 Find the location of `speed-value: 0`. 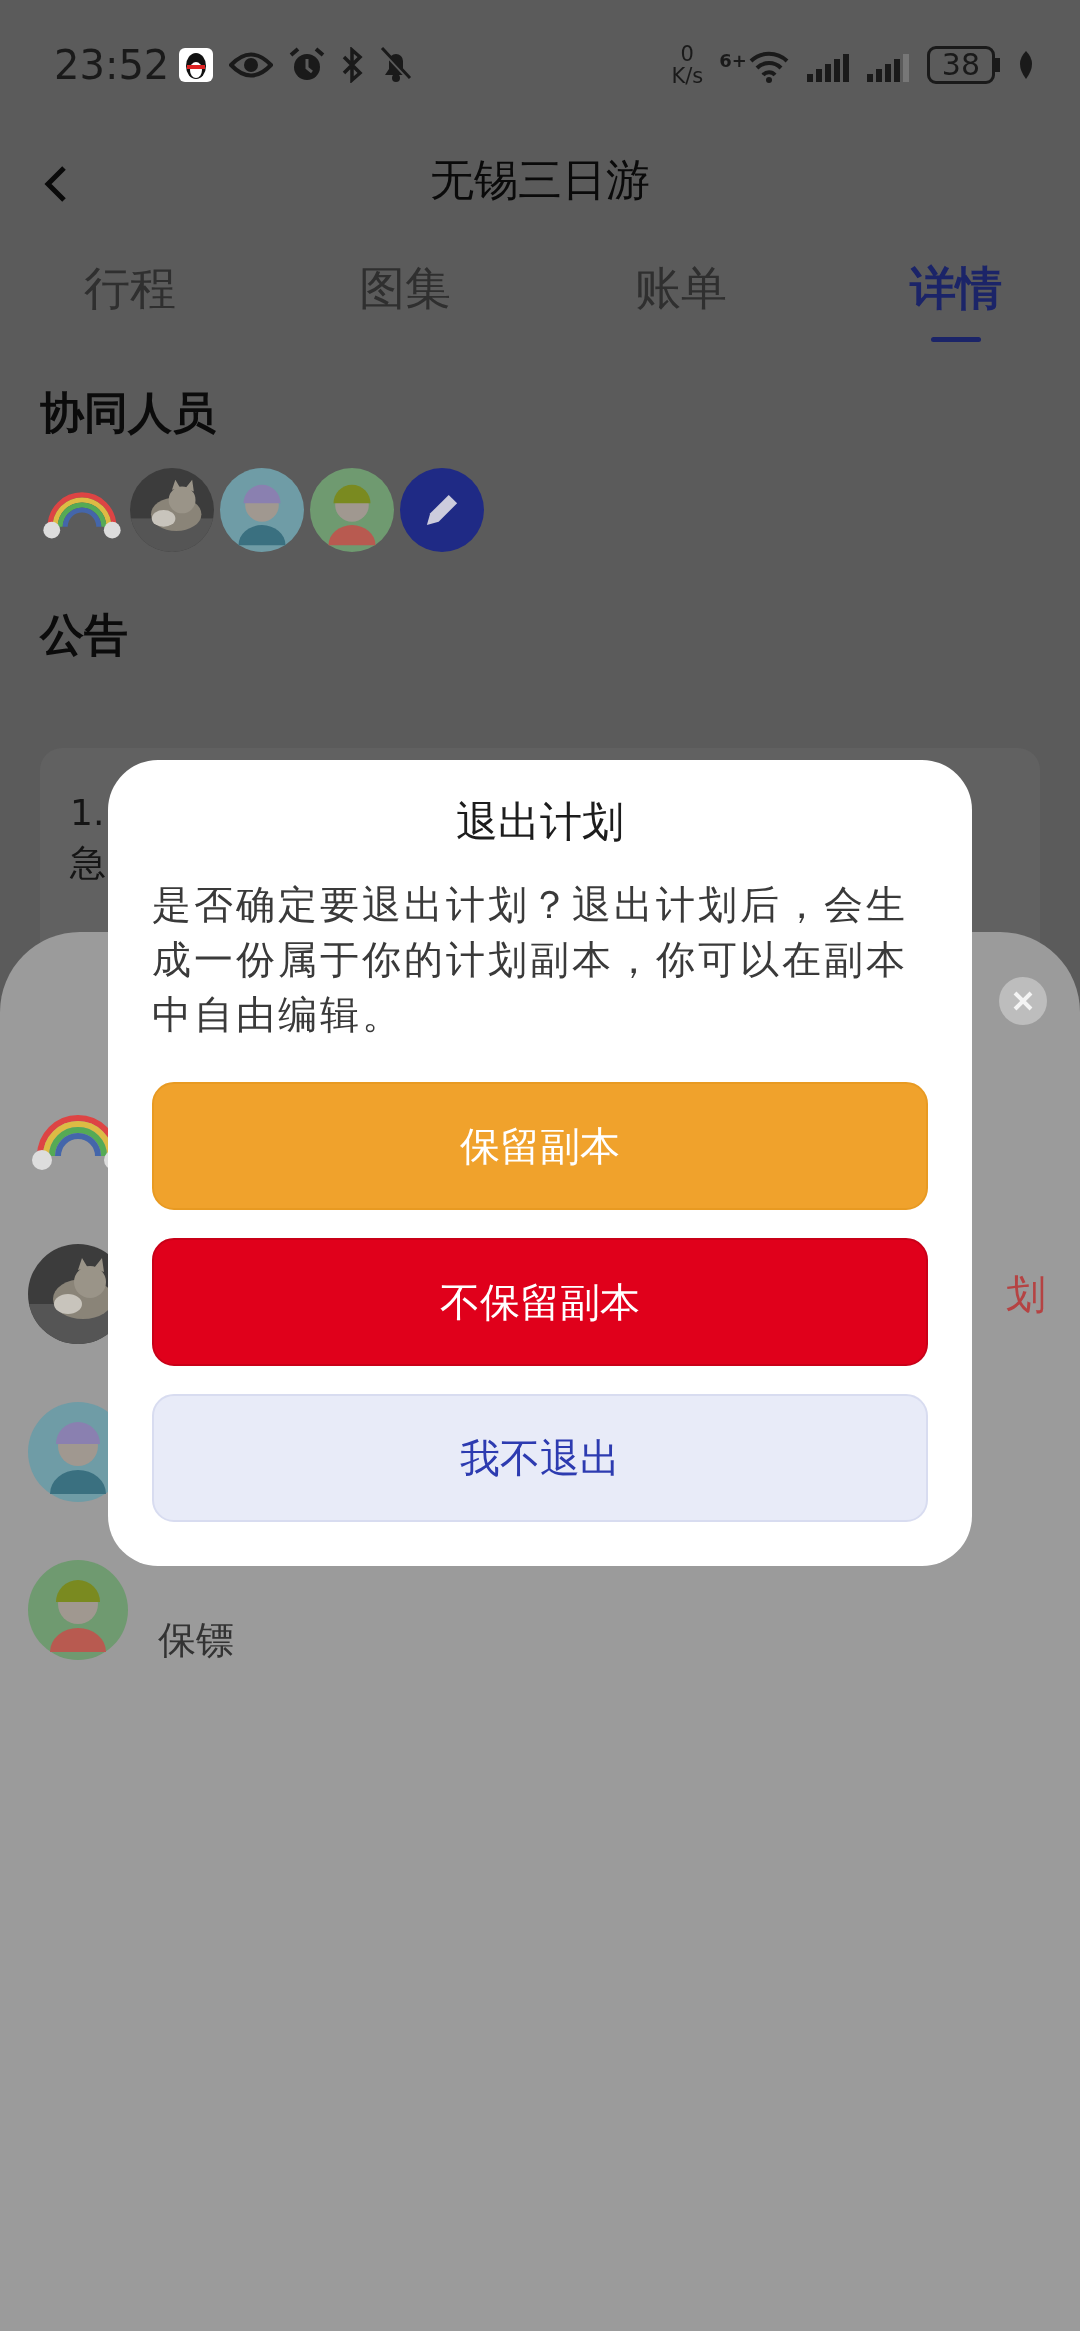

speed-value: 0 is located at coordinates (687, 54).